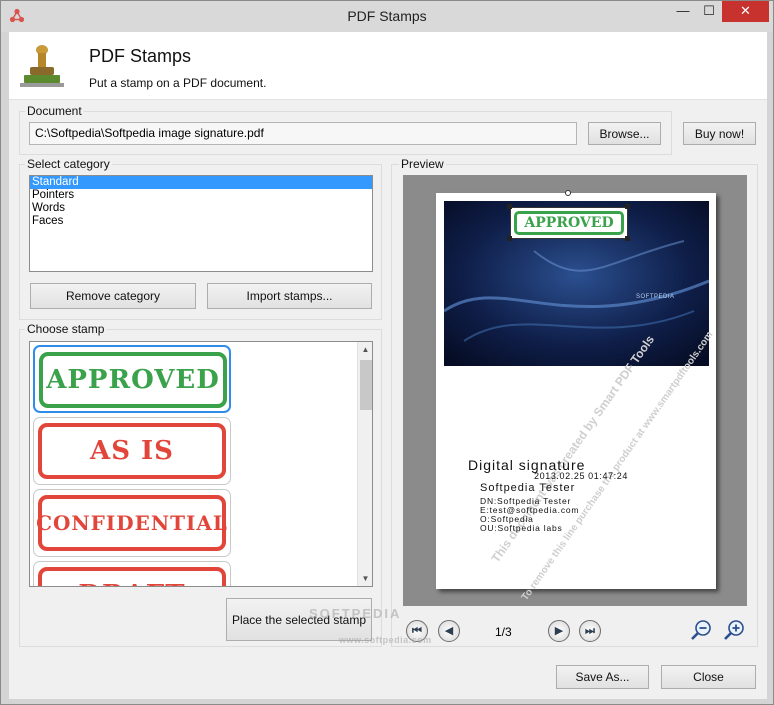 This screenshot has width=774, height=705. I want to click on stamp-draft: DRAFT, so click(132, 573).